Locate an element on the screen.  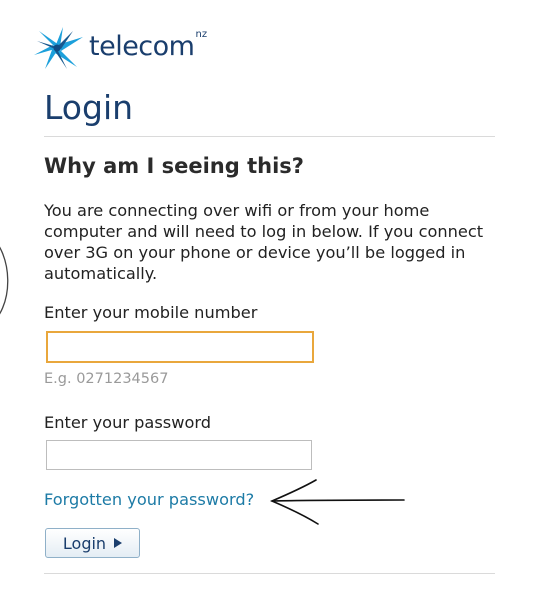
brand-name: telecom is located at coordinates (142, 46).